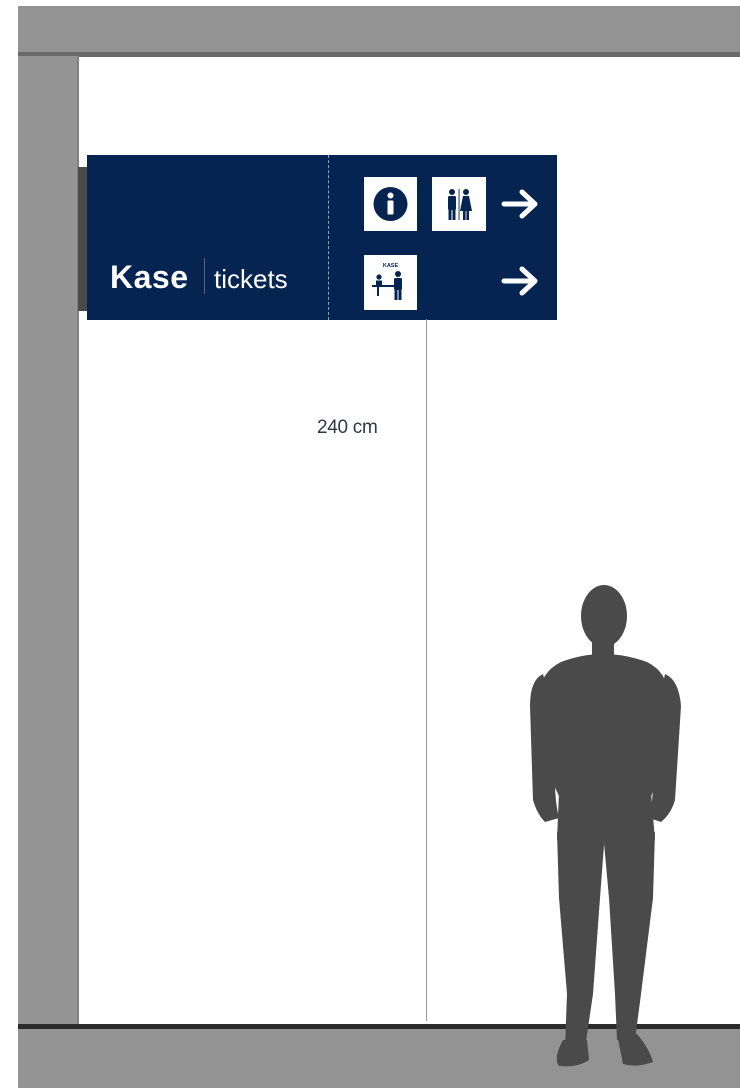 The height and width of the screenshot is (1088, 740). Describe the element at coordinates (204, 276) in the screenshot. I see `label-separator` at that location.